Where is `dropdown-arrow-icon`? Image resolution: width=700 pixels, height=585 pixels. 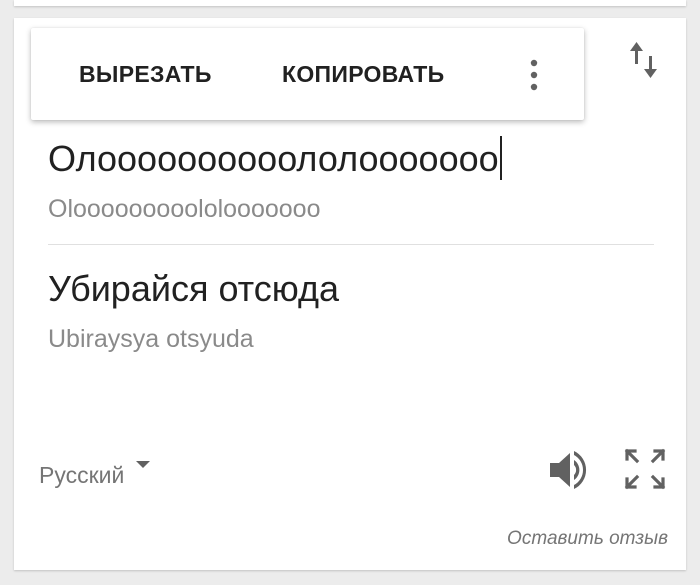 dropdown-arrow-icon is located at coordinates (143, 465).